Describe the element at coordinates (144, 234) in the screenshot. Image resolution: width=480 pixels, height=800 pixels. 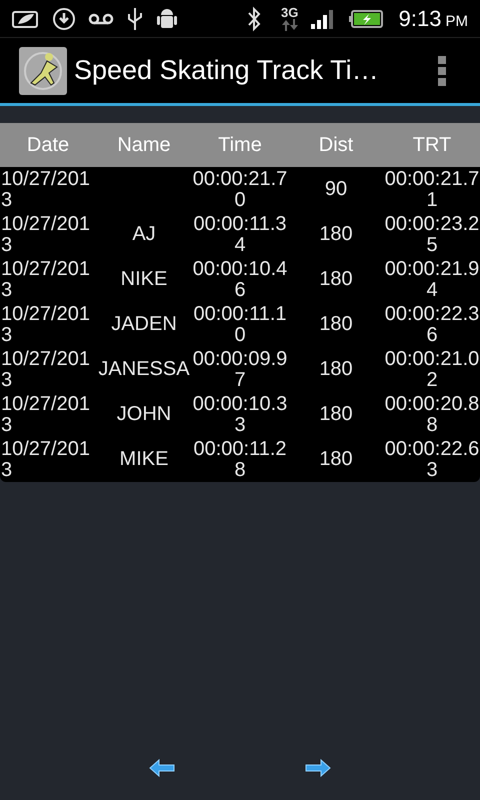
I see `table-cell-text: AJ` at that location.